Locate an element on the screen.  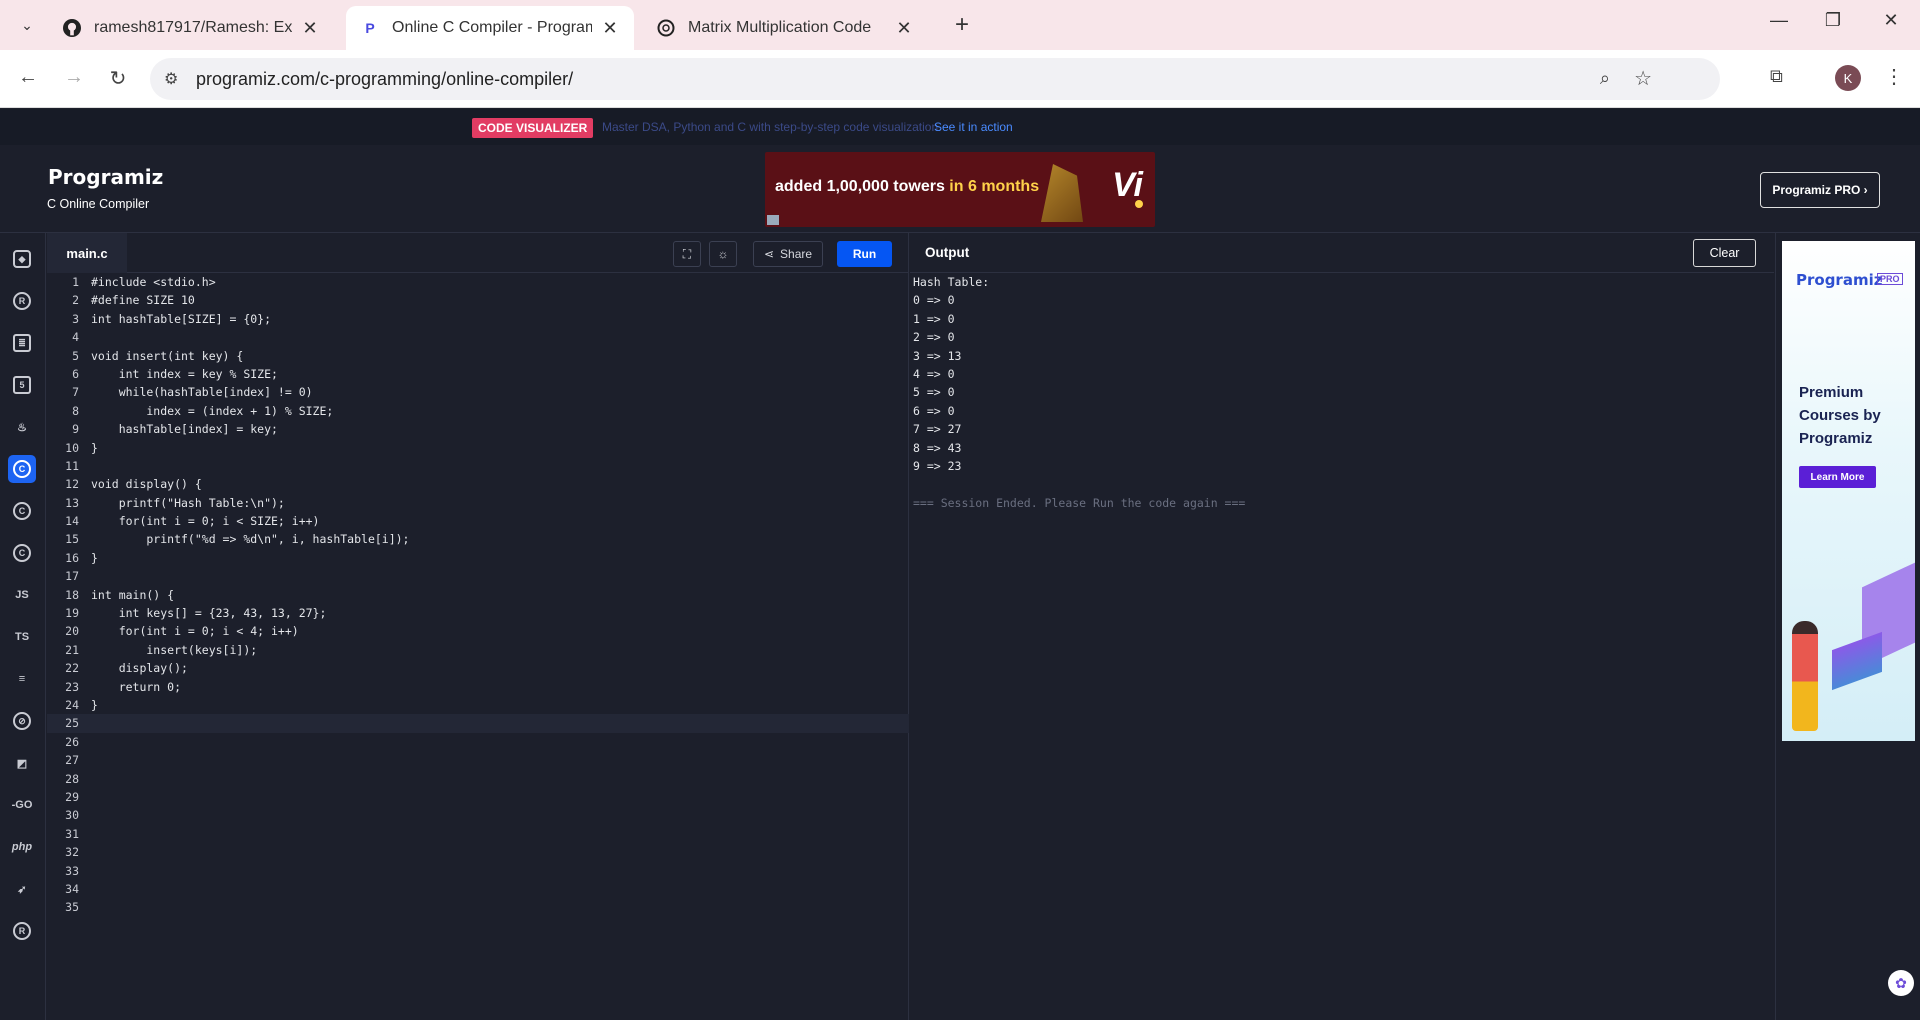
code-line: 7 while(hashTable[index] != 0) is located at coordinates (478, 392).